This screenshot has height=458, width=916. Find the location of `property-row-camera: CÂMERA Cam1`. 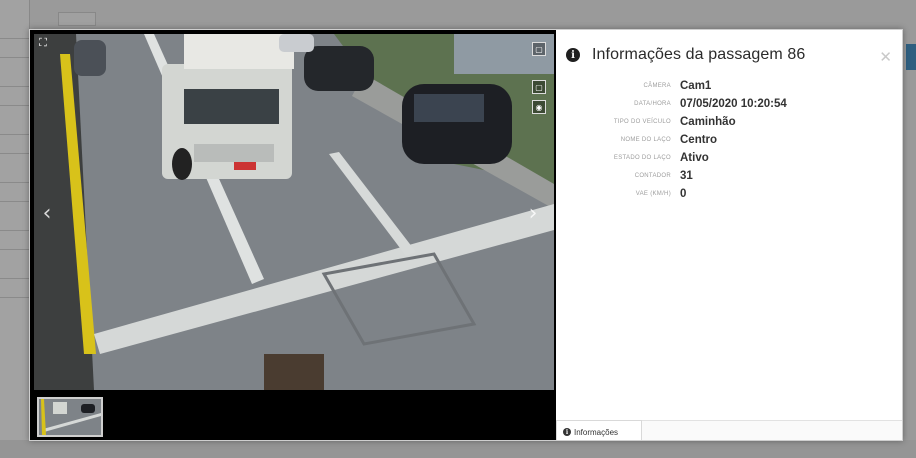

property-row-camera: CÂMERA Cam1 is located at coordinates (726, 86).